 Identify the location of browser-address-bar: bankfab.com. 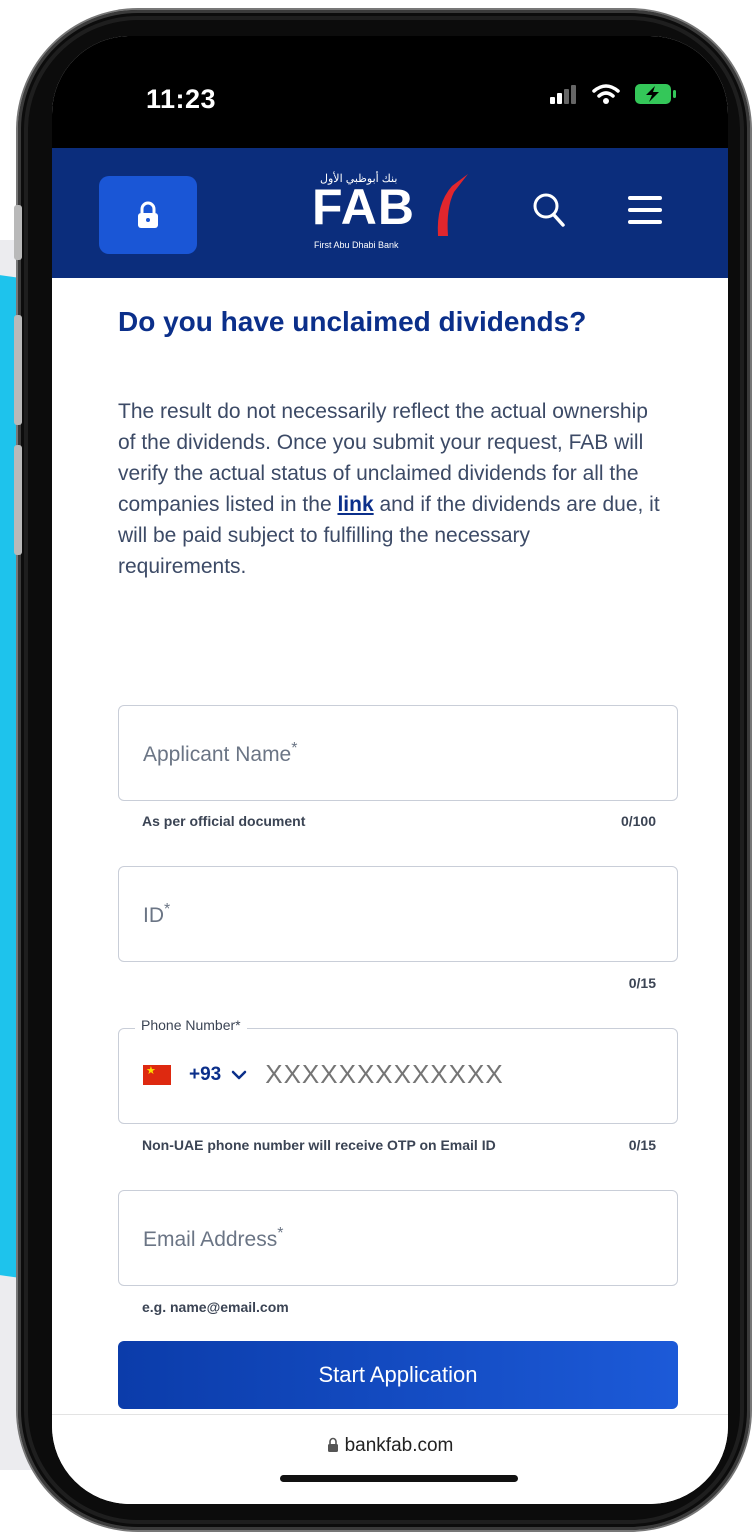
(390, 1459).